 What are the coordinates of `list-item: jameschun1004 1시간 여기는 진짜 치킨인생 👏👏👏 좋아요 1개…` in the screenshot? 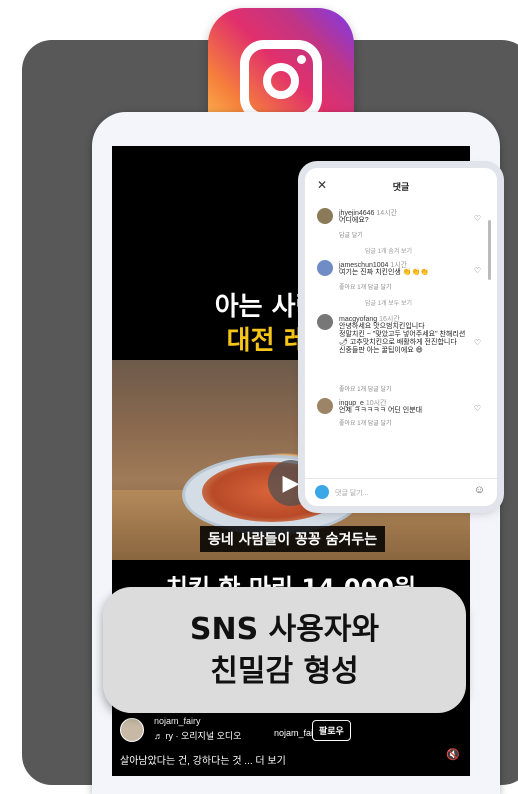 It's located at (401, 287).